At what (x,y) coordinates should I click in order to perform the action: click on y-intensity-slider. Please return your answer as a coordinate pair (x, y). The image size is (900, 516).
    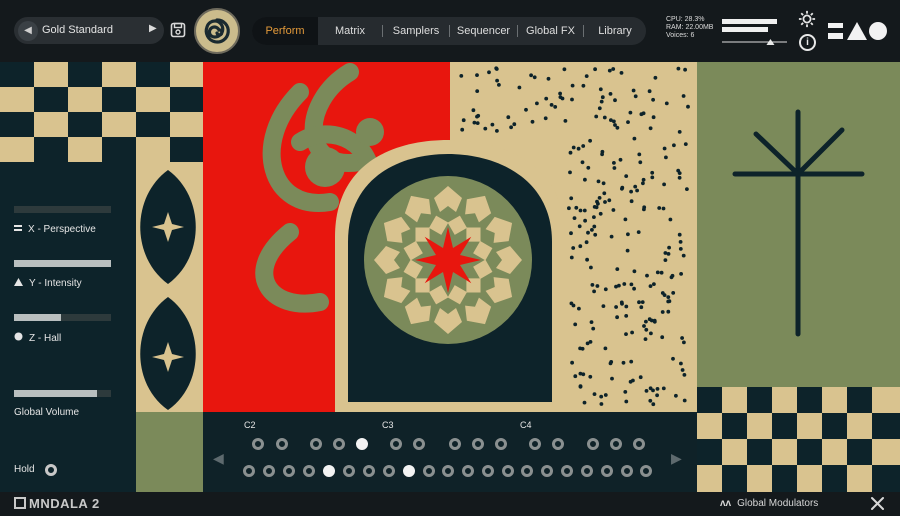
    Looking at the image, I should click on (62, 263).